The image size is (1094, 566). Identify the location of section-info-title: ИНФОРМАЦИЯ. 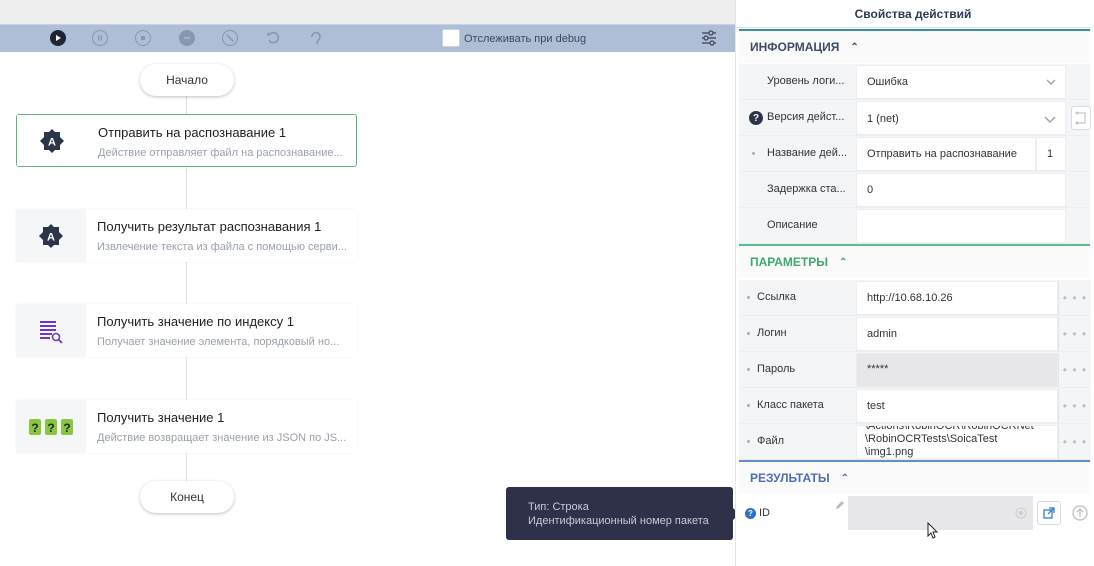
(795, 47).